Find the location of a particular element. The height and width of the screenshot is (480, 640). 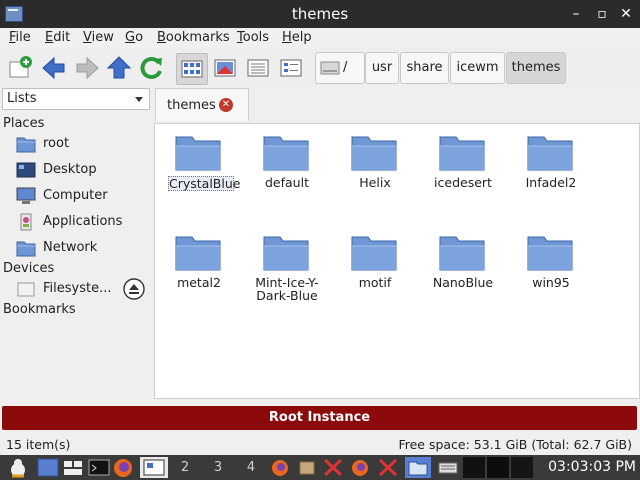

home-folder-icon is located at coordinates (26, 145).